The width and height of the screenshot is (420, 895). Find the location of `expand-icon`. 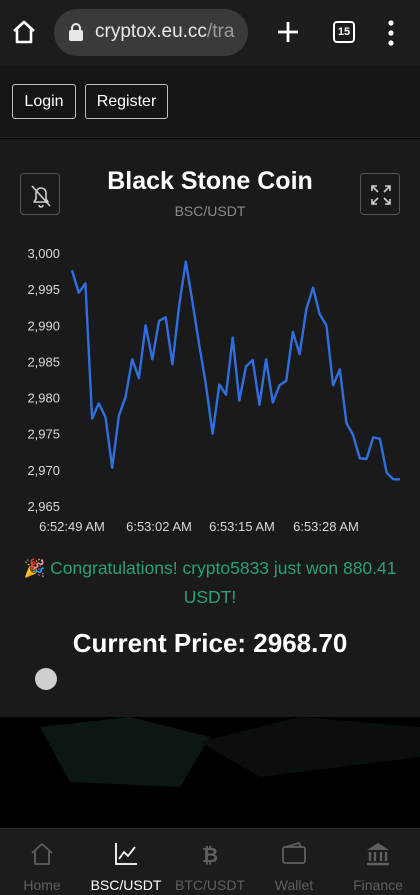

expand-icon is located at coordinates (381, 195).